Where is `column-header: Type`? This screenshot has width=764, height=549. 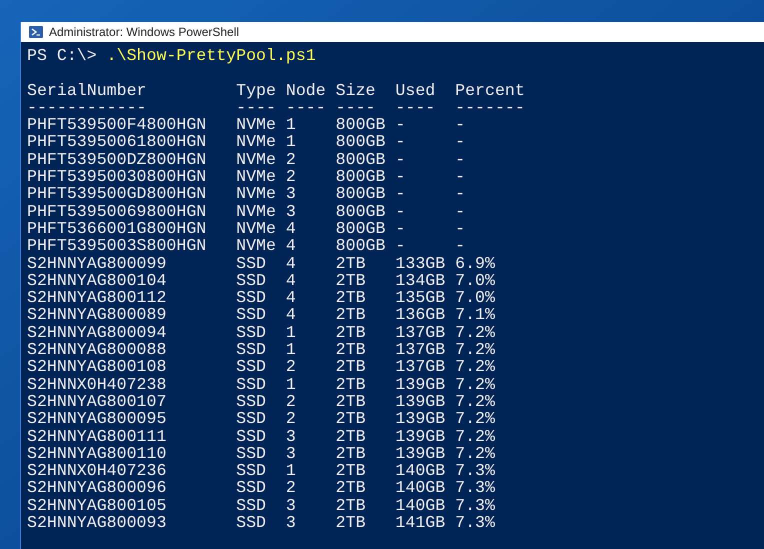 column-header: Type is located at coordinates (256, 90).